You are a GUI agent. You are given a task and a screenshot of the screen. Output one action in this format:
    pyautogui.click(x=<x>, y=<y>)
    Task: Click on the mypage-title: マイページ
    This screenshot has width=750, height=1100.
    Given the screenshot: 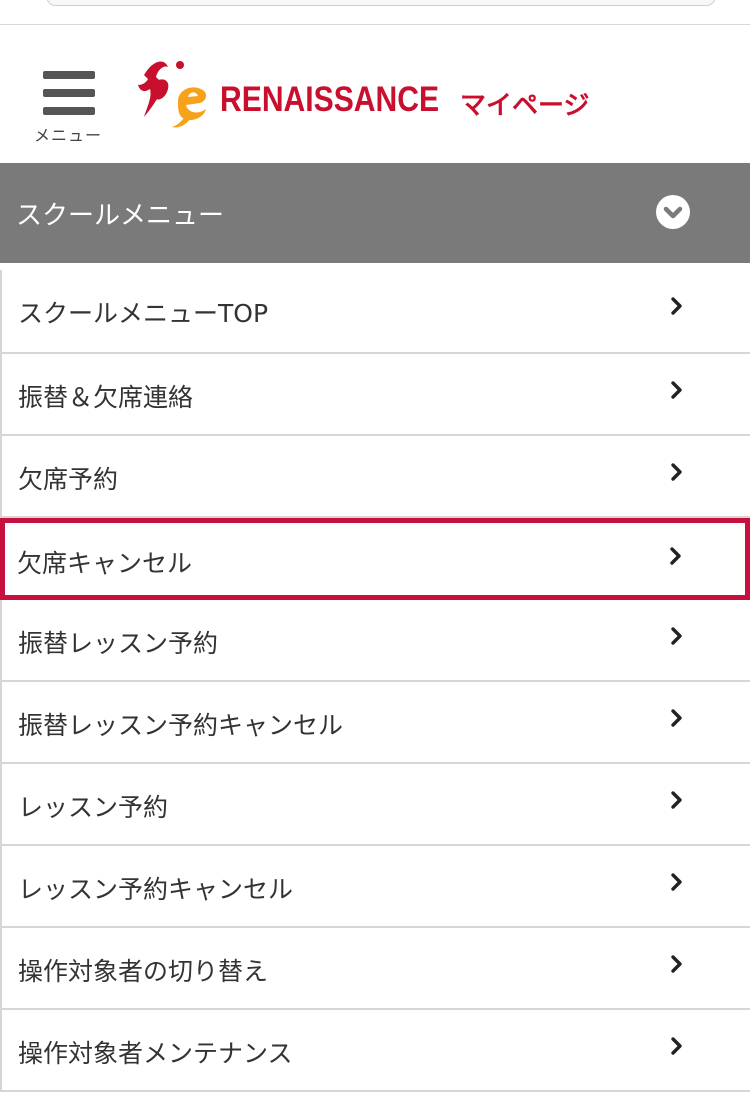 What is the action you would take?
    pyautogui.click(x=525, y=106)
    